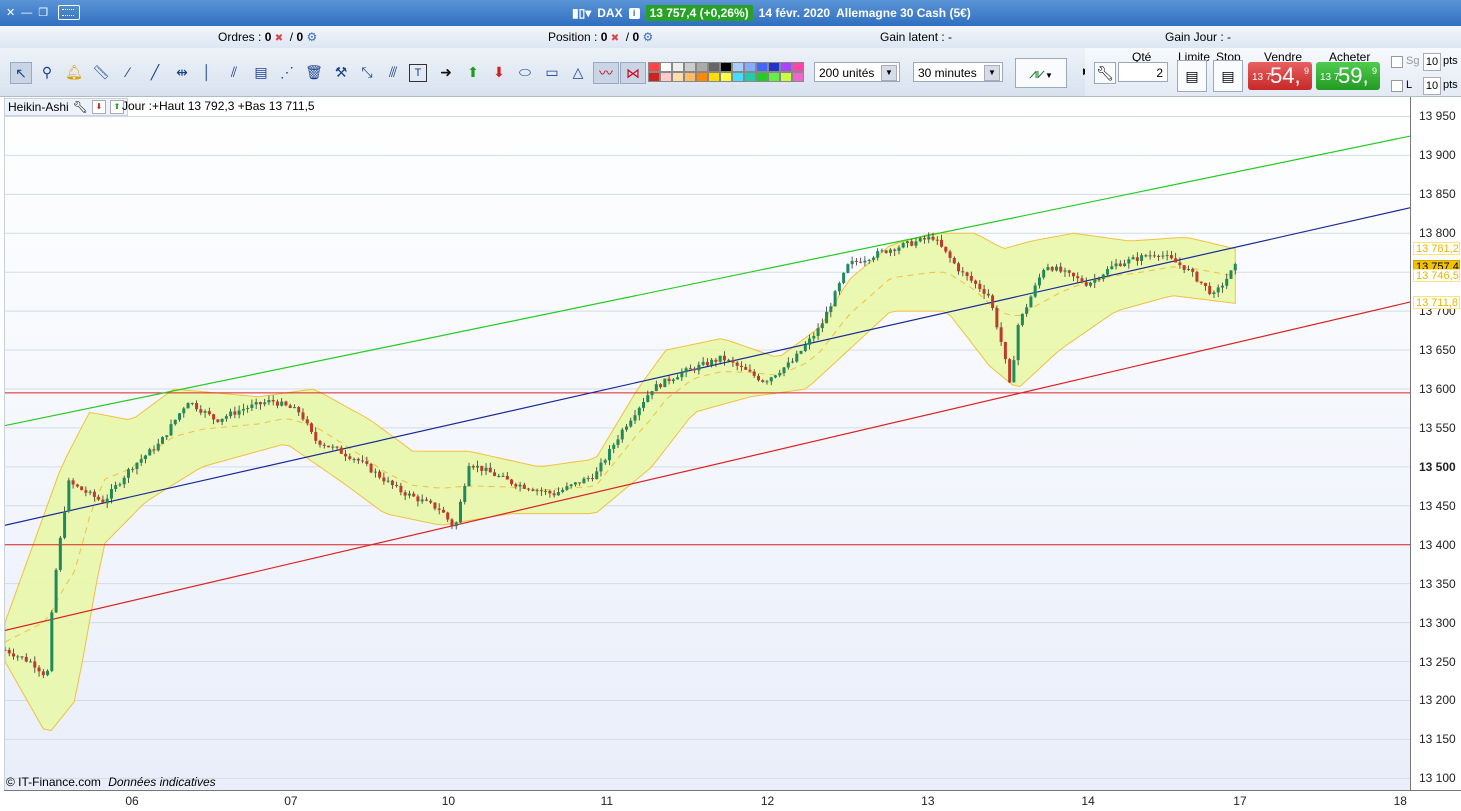  I want to click on ellipse-tool-icon: ⬭, so click(525, 72).